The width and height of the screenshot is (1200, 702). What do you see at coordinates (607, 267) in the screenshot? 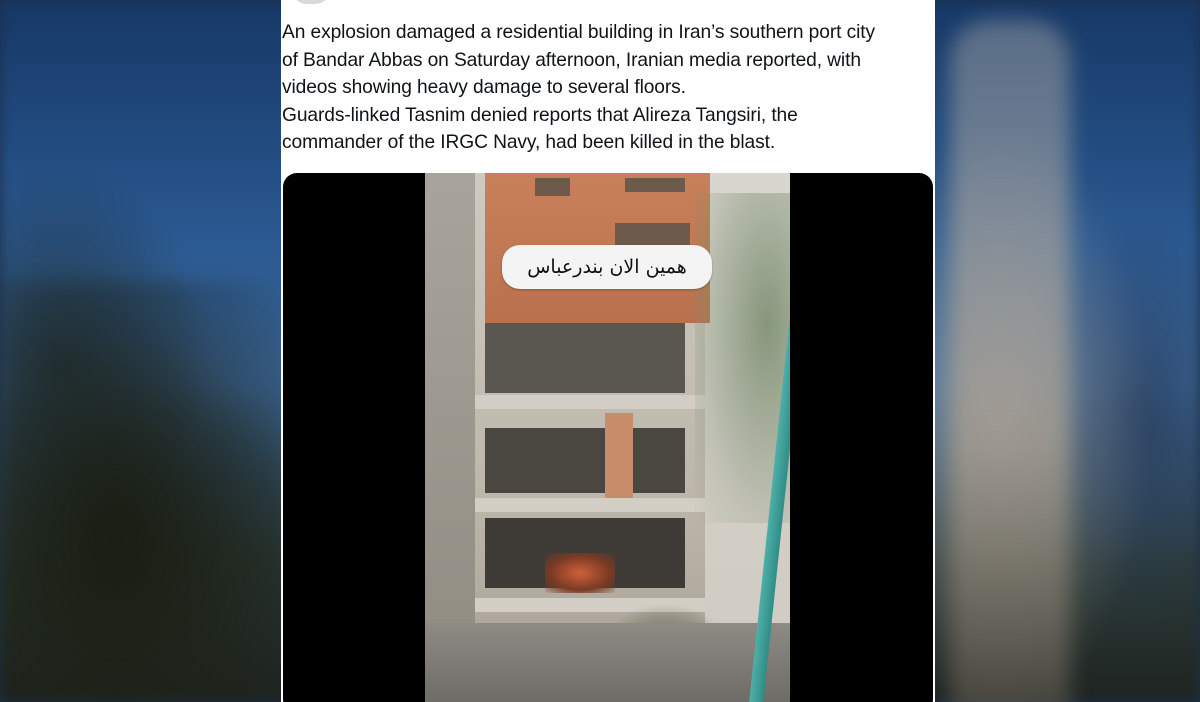
I see `video-caption-overlay: همین الان بندرعباس` at bounding box center [607, 267].